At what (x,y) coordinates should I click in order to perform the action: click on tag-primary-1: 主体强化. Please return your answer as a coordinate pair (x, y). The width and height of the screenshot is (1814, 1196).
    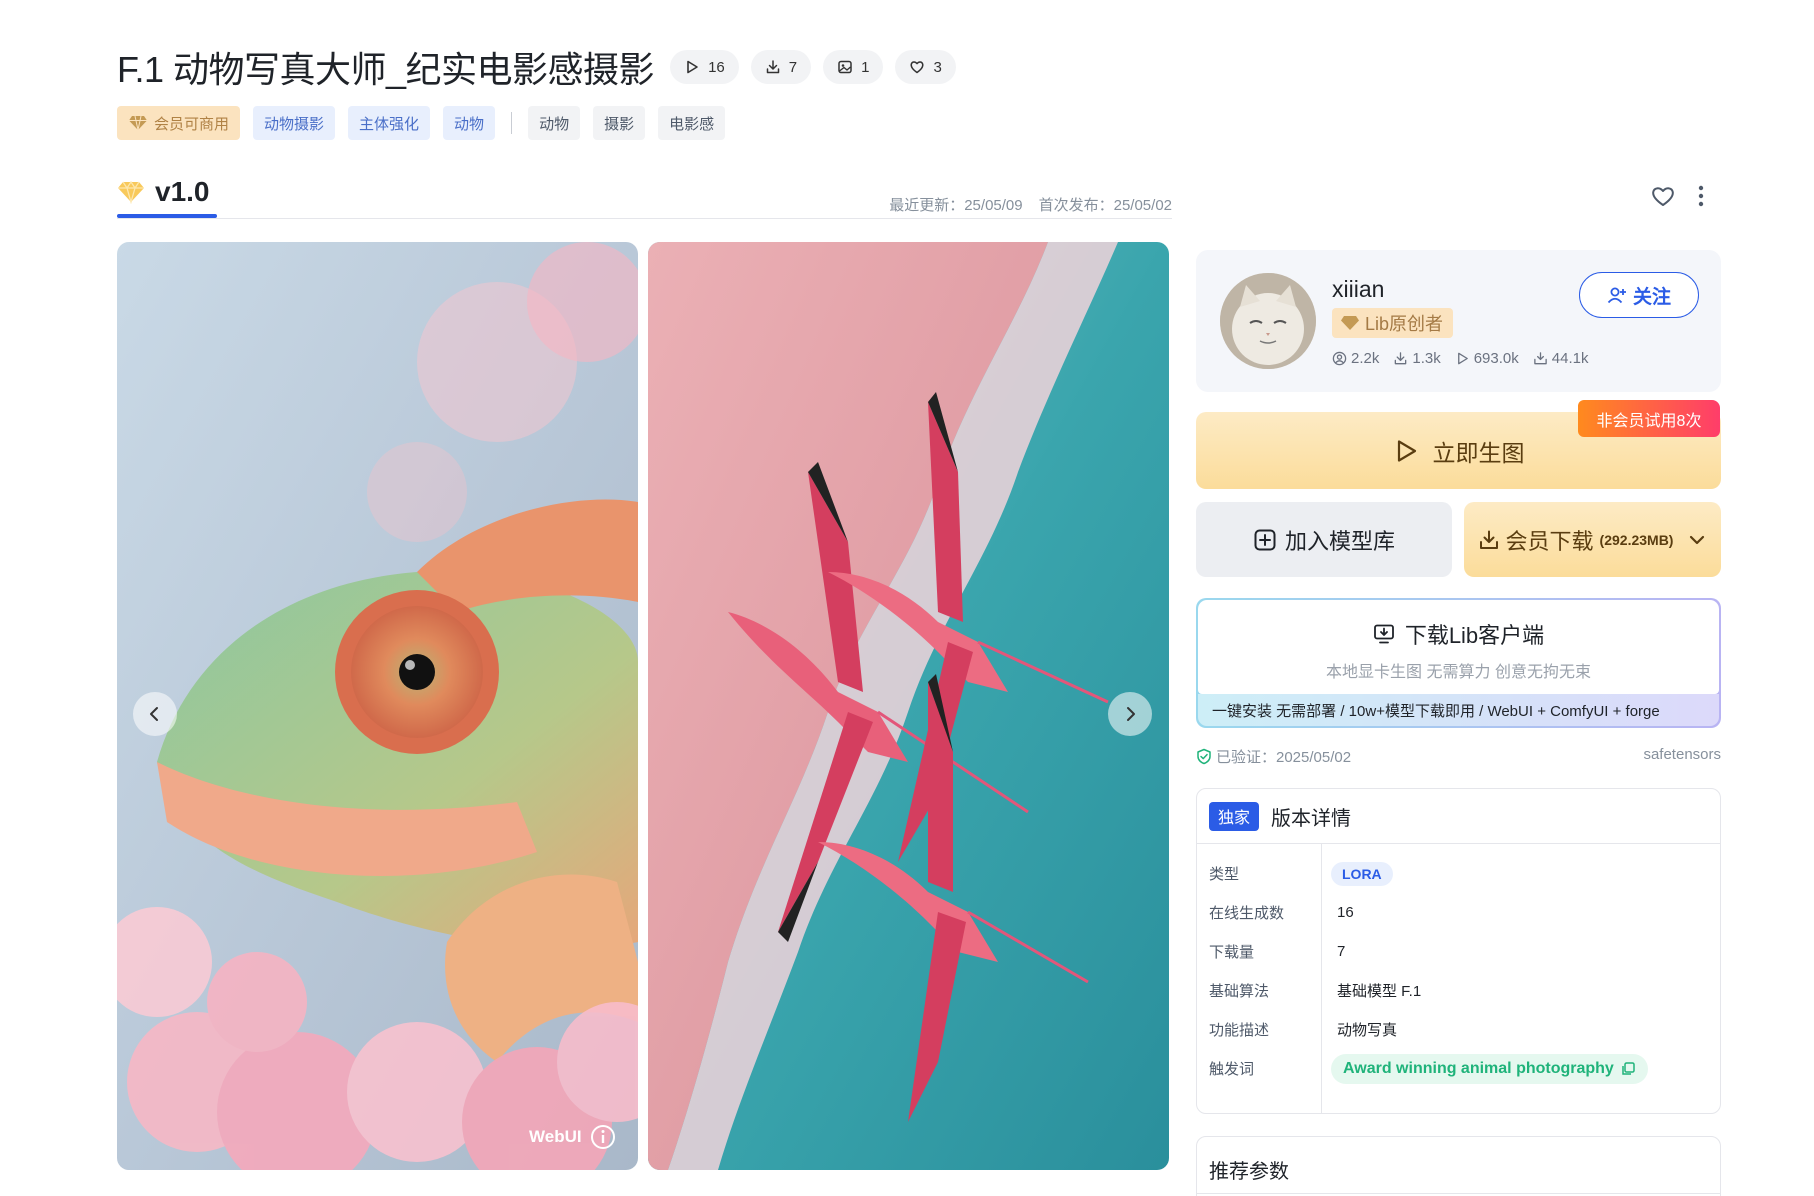
    Looking at the image, I should click on (389, 123).